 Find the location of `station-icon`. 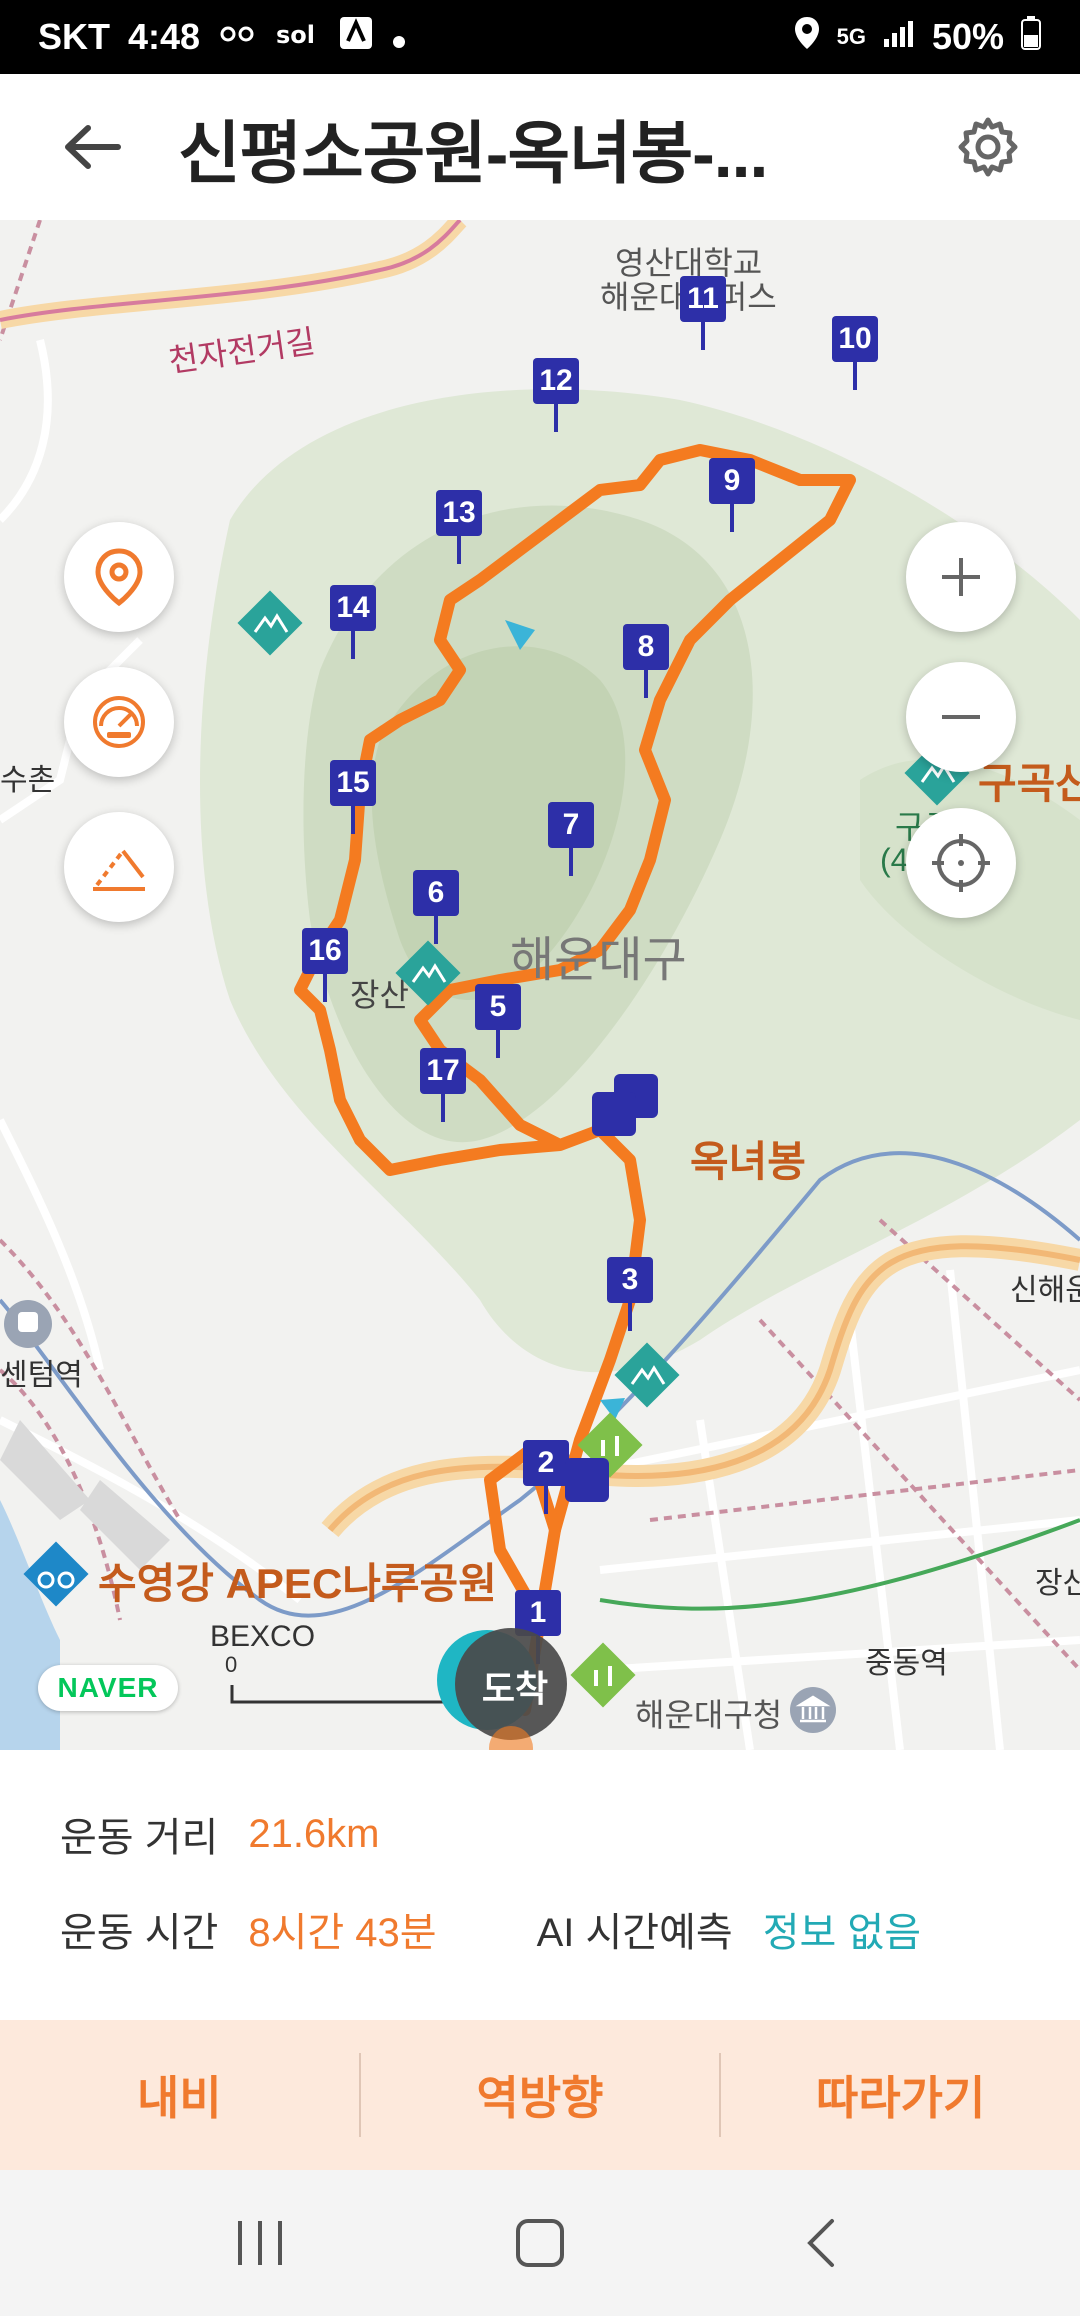

station-icon is located at coordinates (28, 1324).